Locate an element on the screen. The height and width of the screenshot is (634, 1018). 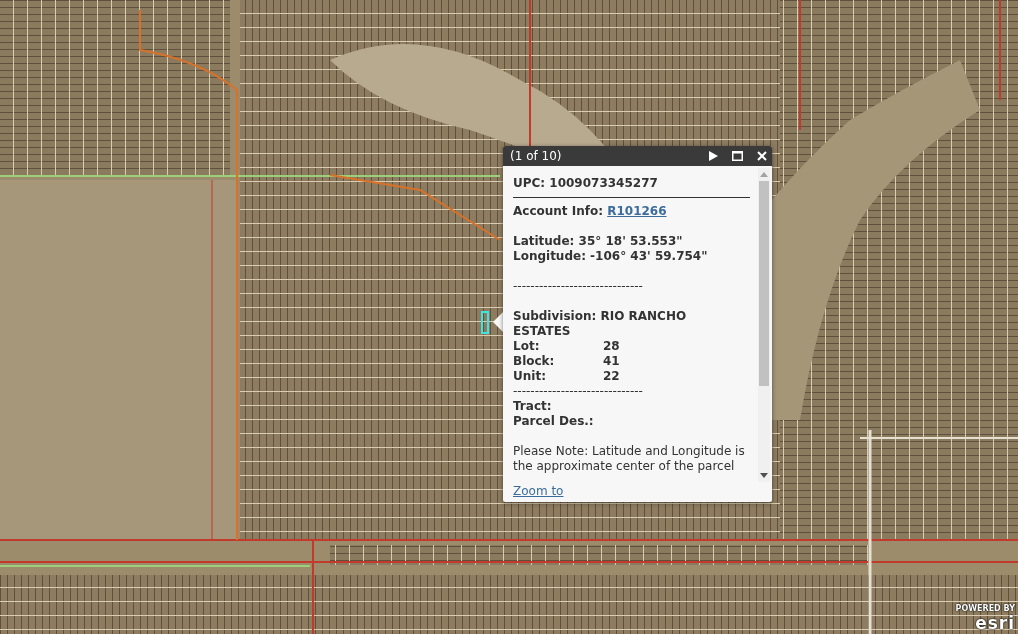
scrollbar-thumb is located at coordinates (764, 283).